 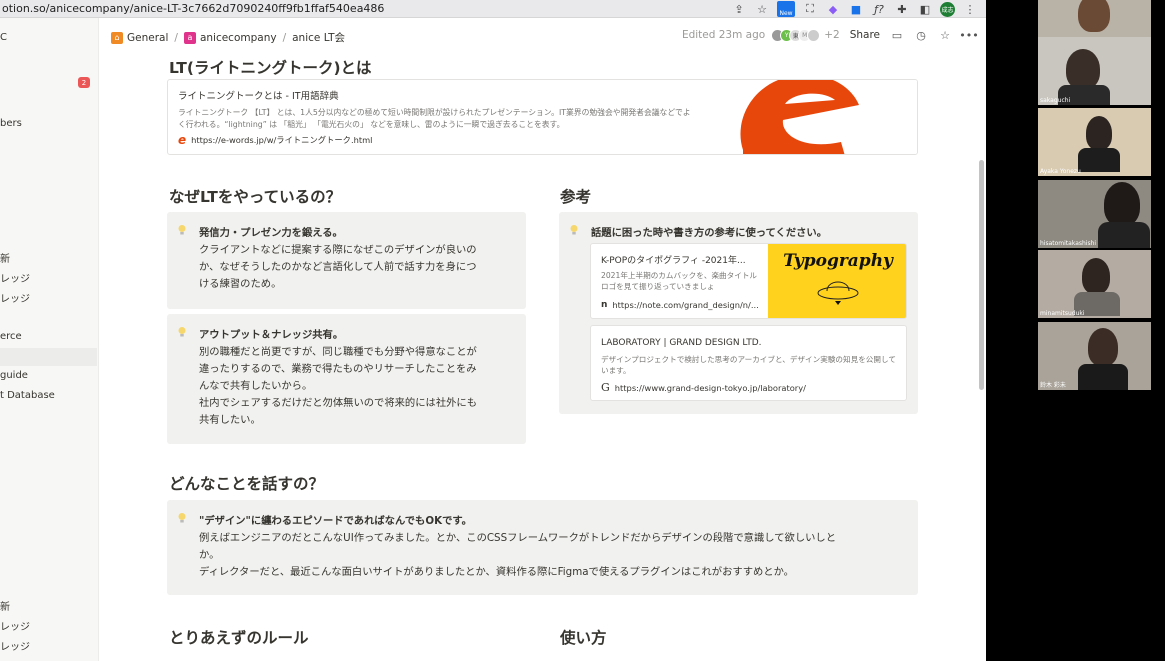 I want to click on heading-lt: LT(ライトニングトーク)とは, so click(x=270, y=68).